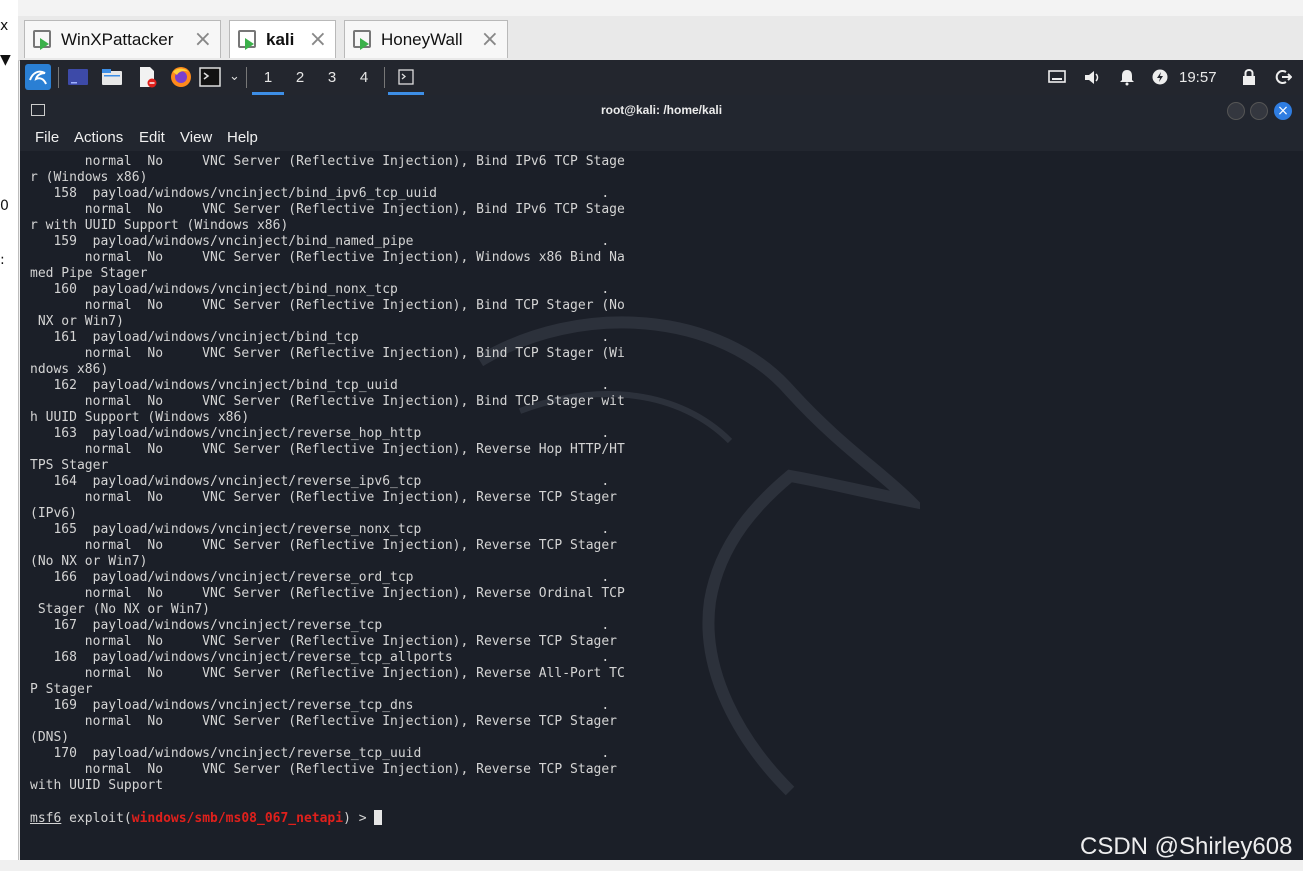 The image size is (1303, 871). I want to click on kali-panel: ⌄ 1 2 3 4 19:57, so click(661, 77).